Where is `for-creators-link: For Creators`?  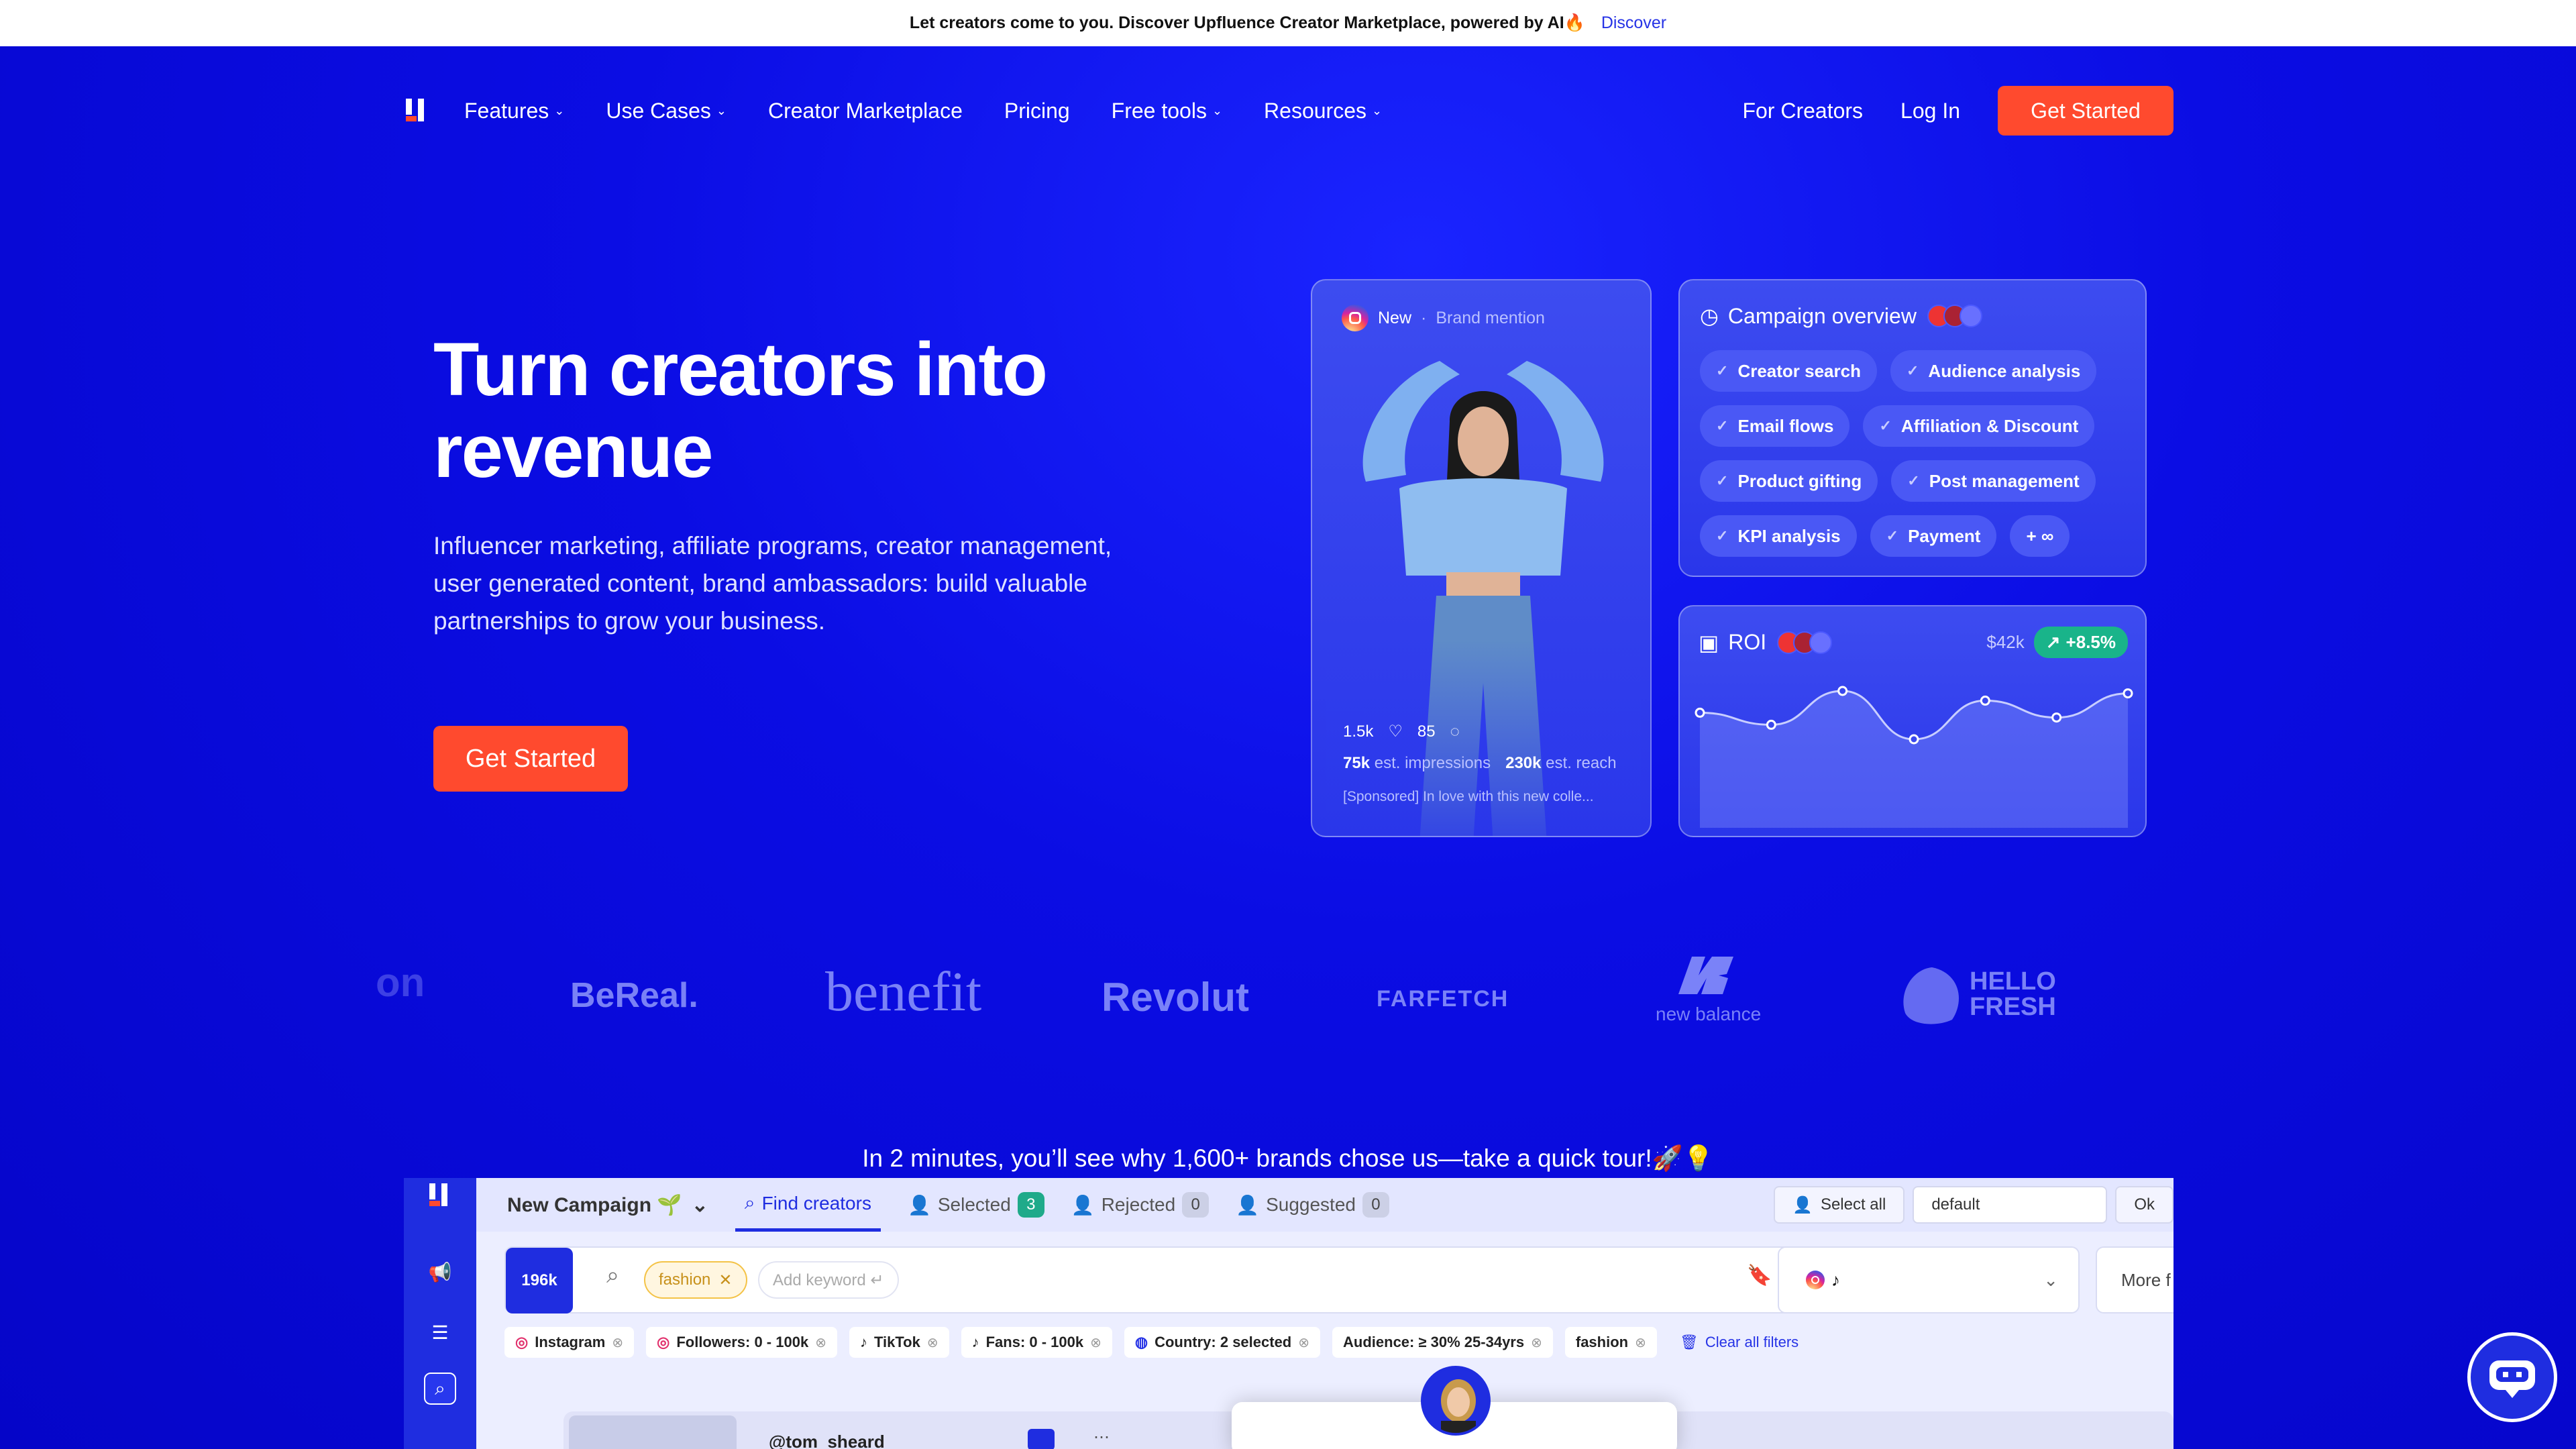
for-creators-link: For Creators is located at coordinates (1802, 111).